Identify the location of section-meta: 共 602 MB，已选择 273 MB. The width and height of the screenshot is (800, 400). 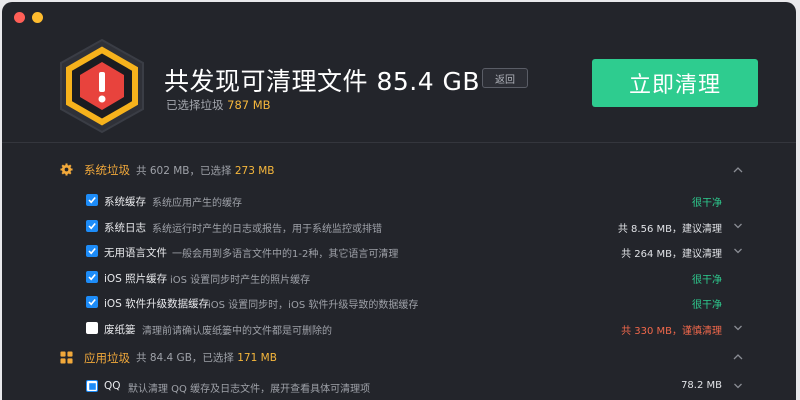
(205, 170).